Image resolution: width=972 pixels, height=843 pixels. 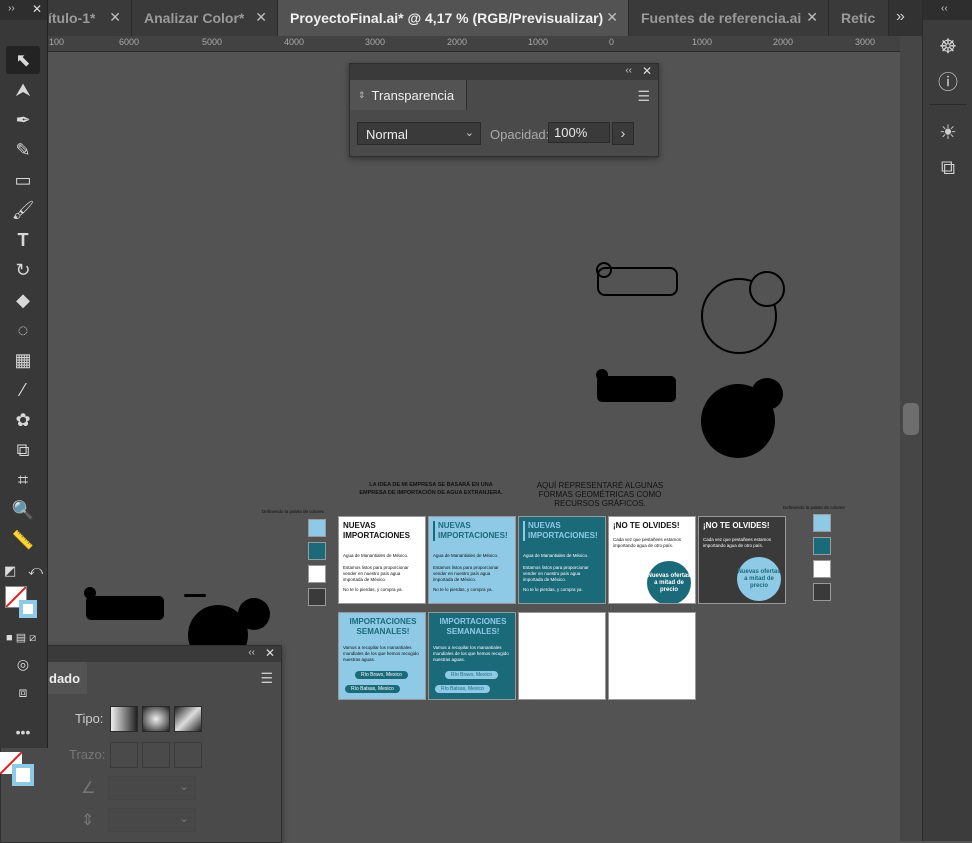 I want to click on radial-gradient-button, so click(x=156, y=719).